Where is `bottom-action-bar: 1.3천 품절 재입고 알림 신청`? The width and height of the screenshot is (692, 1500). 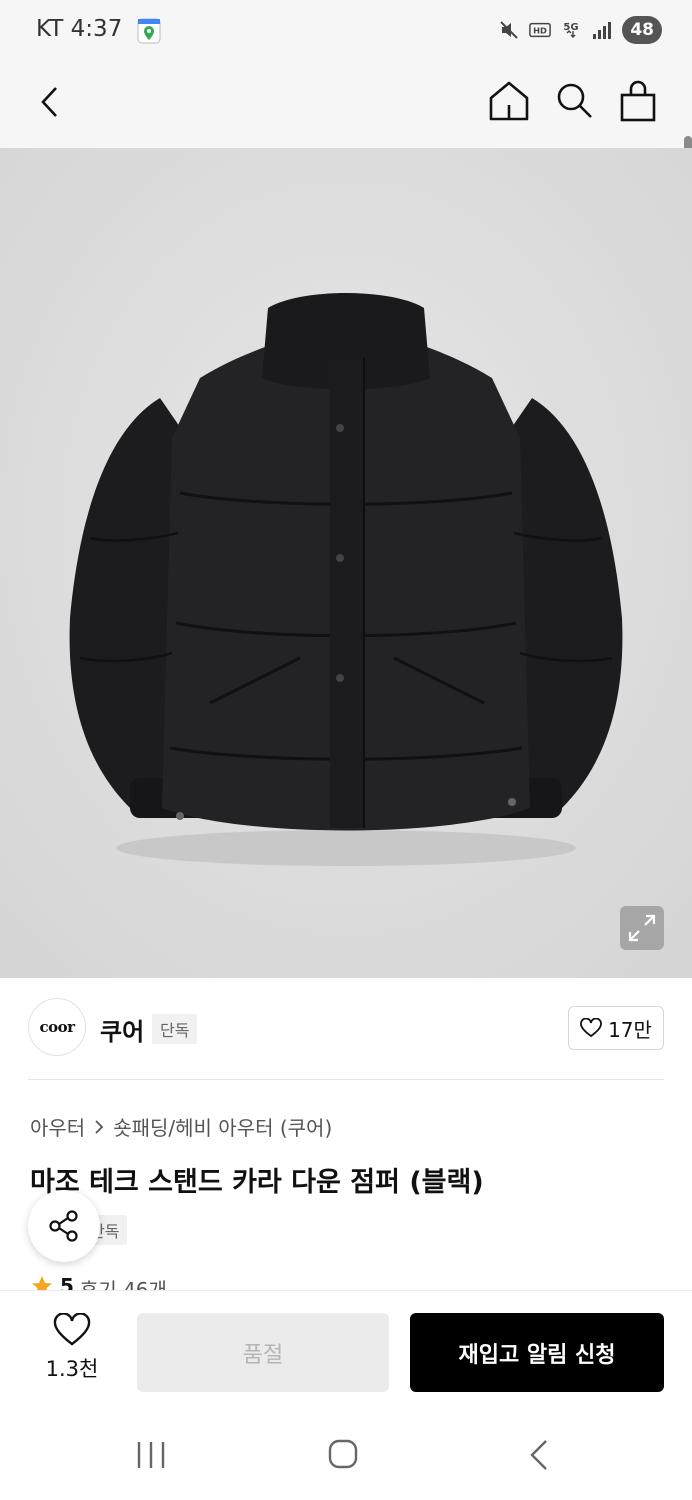 bottom-action-bar: 1.3천 품절 재입고 알림 신청 is located at coordinates (346, 1350).